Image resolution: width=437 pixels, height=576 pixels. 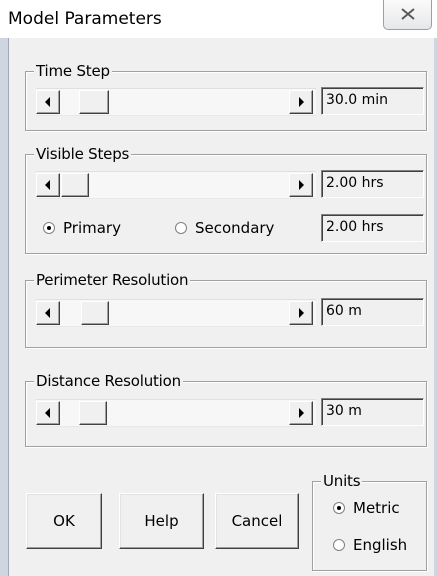 I want to click on time-step-label: Time Step, so click(x=73, y=71).